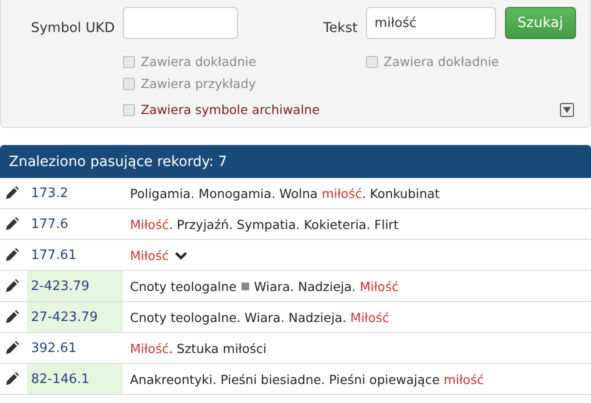  I want to click on dropdown-toggle-icon, so click(567, 110).